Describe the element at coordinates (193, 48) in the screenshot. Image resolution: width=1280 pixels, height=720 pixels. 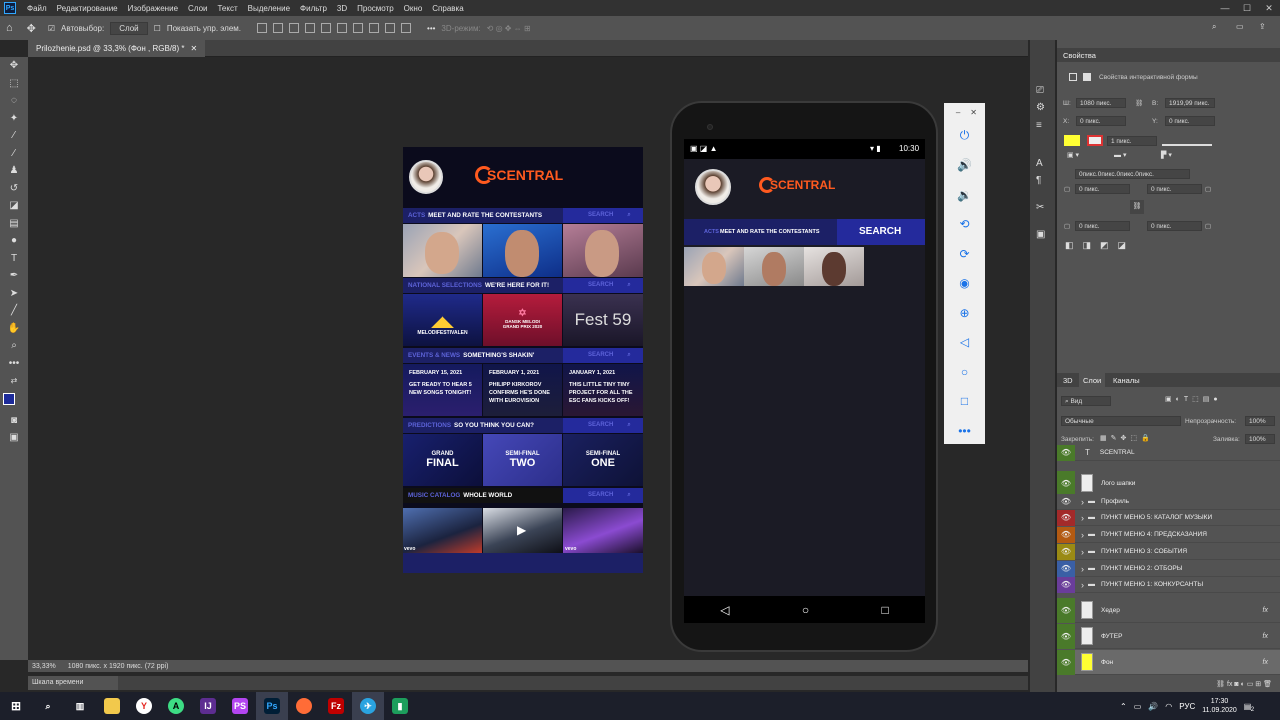
I see `tab-close-icon: ✕` at that location.